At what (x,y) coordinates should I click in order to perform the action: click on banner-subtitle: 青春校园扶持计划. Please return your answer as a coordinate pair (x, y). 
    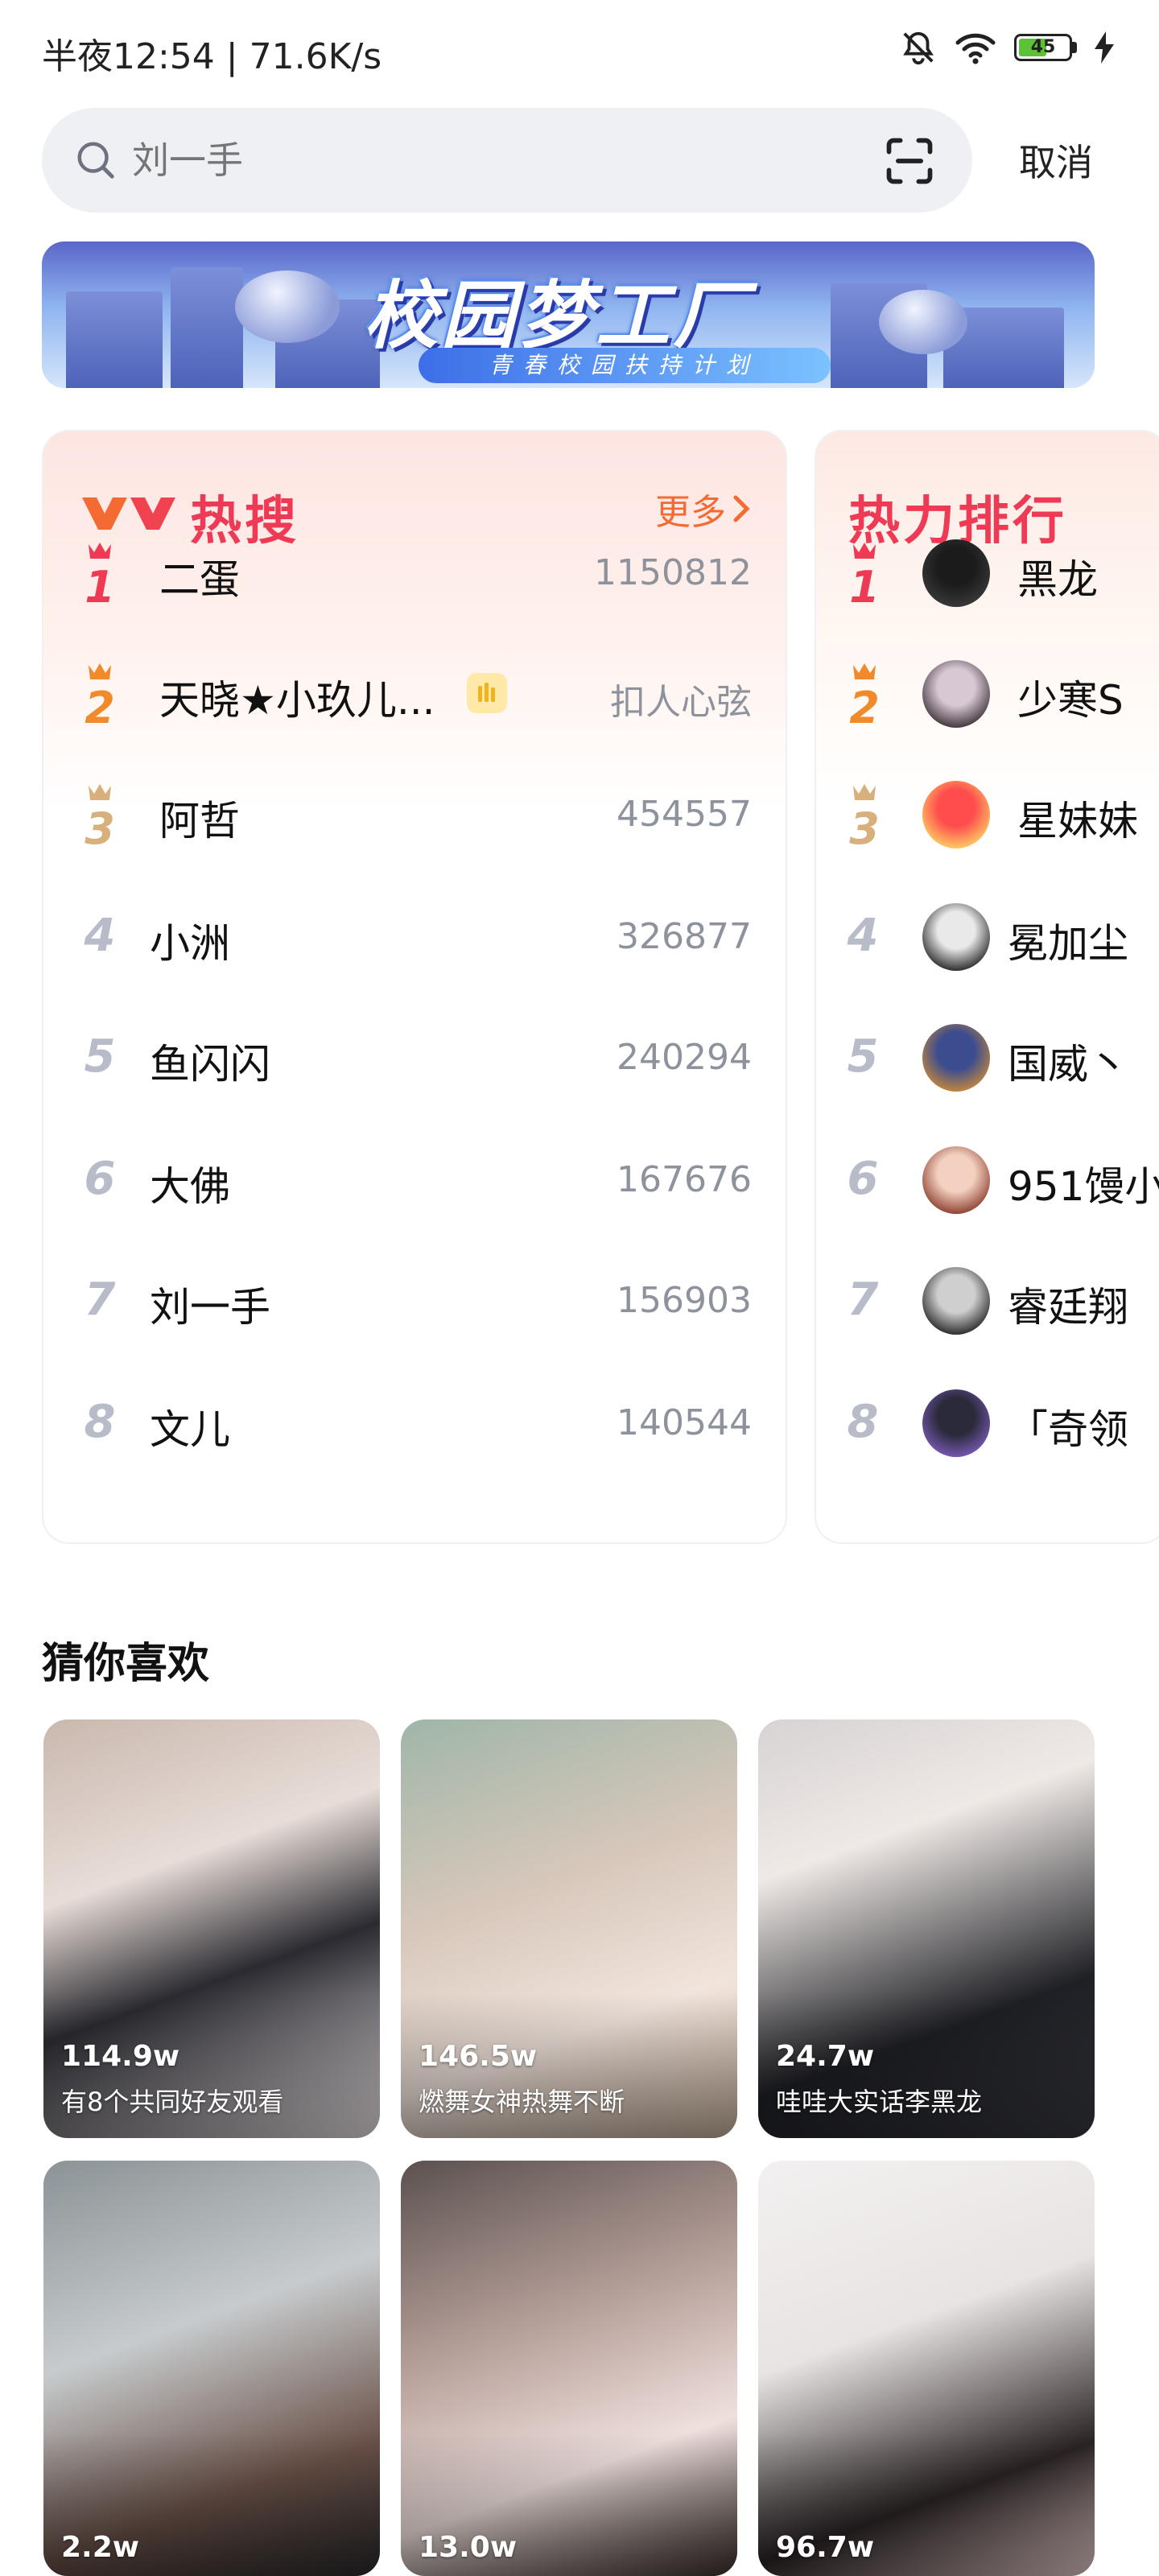
    Looking at the image, I should click on (625, 365).